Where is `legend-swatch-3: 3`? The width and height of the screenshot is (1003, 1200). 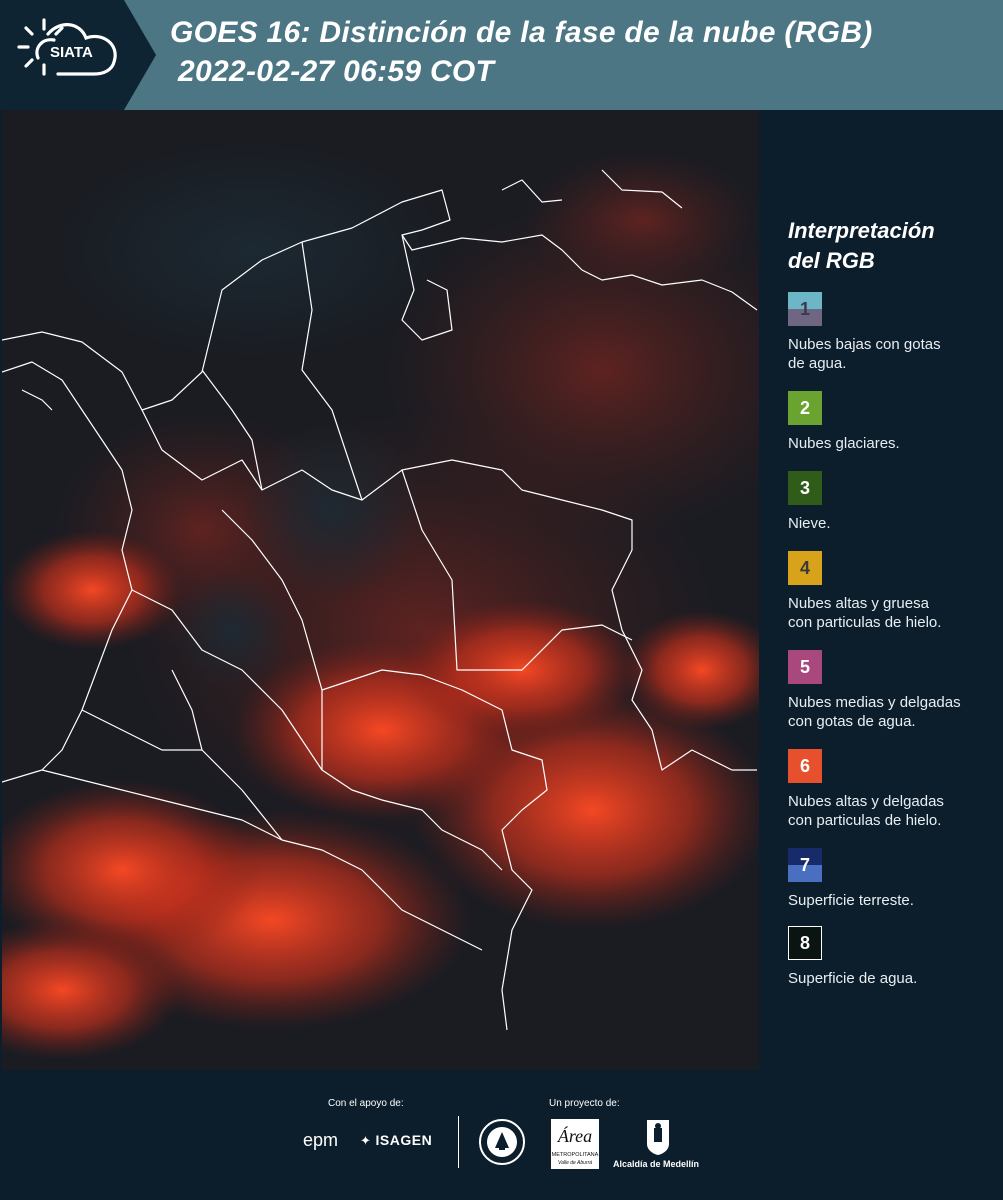
legend-swatch-3: 3 is located at coordinates (805, 488).